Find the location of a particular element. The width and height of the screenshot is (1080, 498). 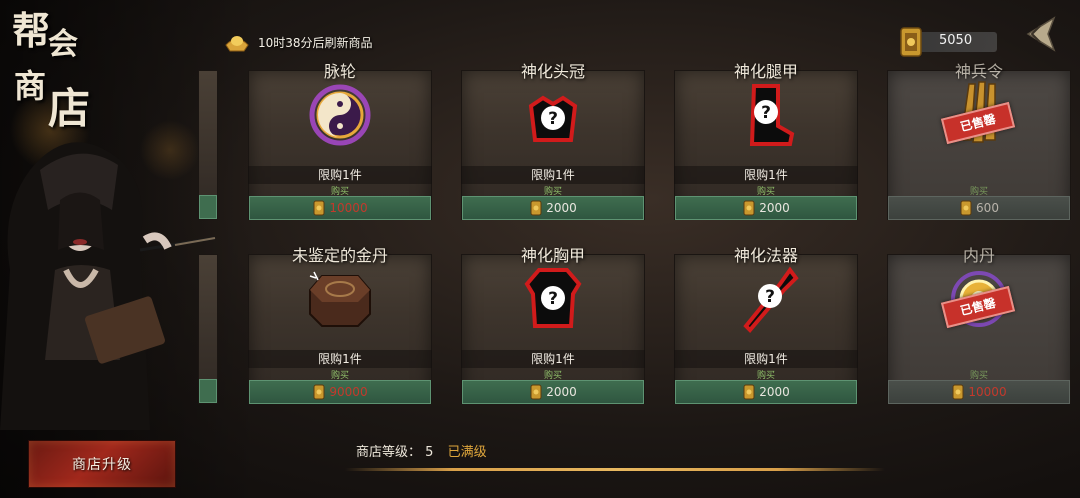

item-price: 600 is located at coordinates (987, 208).